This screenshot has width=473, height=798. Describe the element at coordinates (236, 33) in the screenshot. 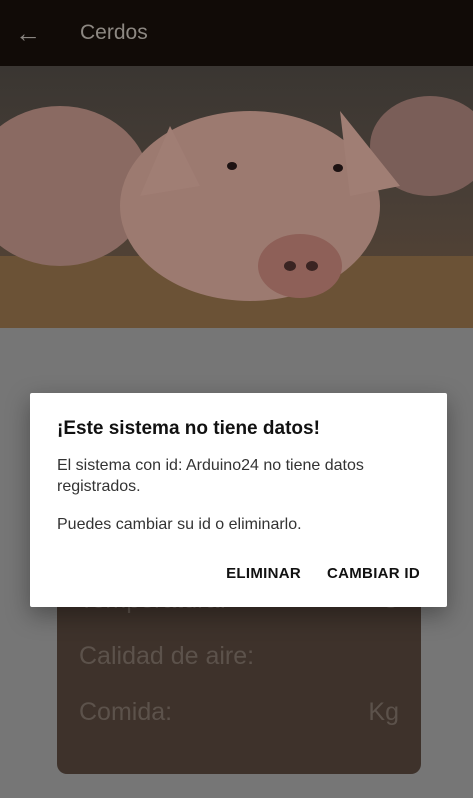

I see `app-bar: ← Cerdos` at that location.